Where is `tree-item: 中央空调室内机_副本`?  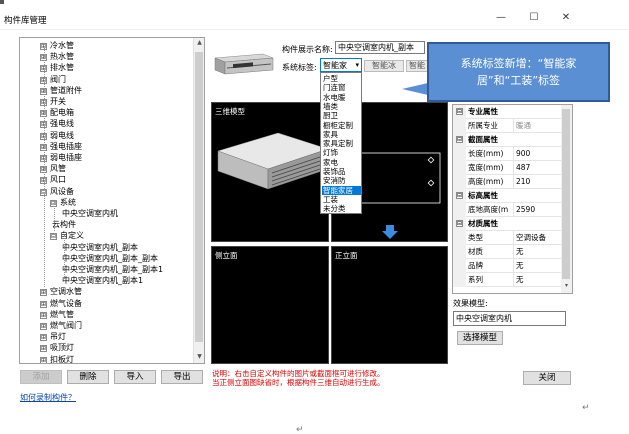 tree-item: 中央空调室内机_副本 is located at coordinates (100, 247).